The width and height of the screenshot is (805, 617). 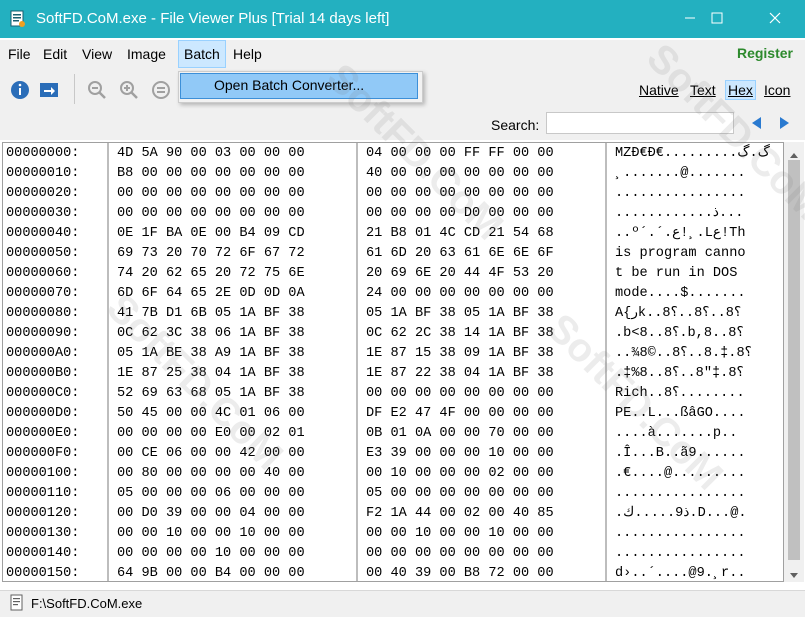 I want to click on hex-address: 00000100:, so click(x=42, y=474).